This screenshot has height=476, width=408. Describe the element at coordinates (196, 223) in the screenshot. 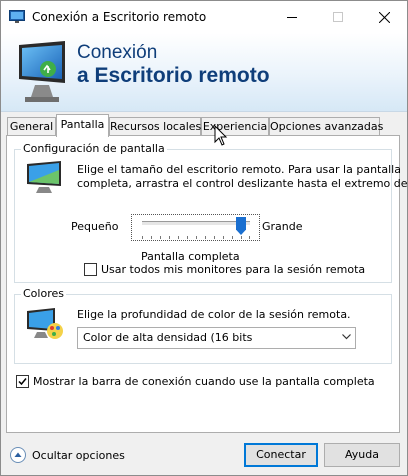

I see `slider-track` at that location.